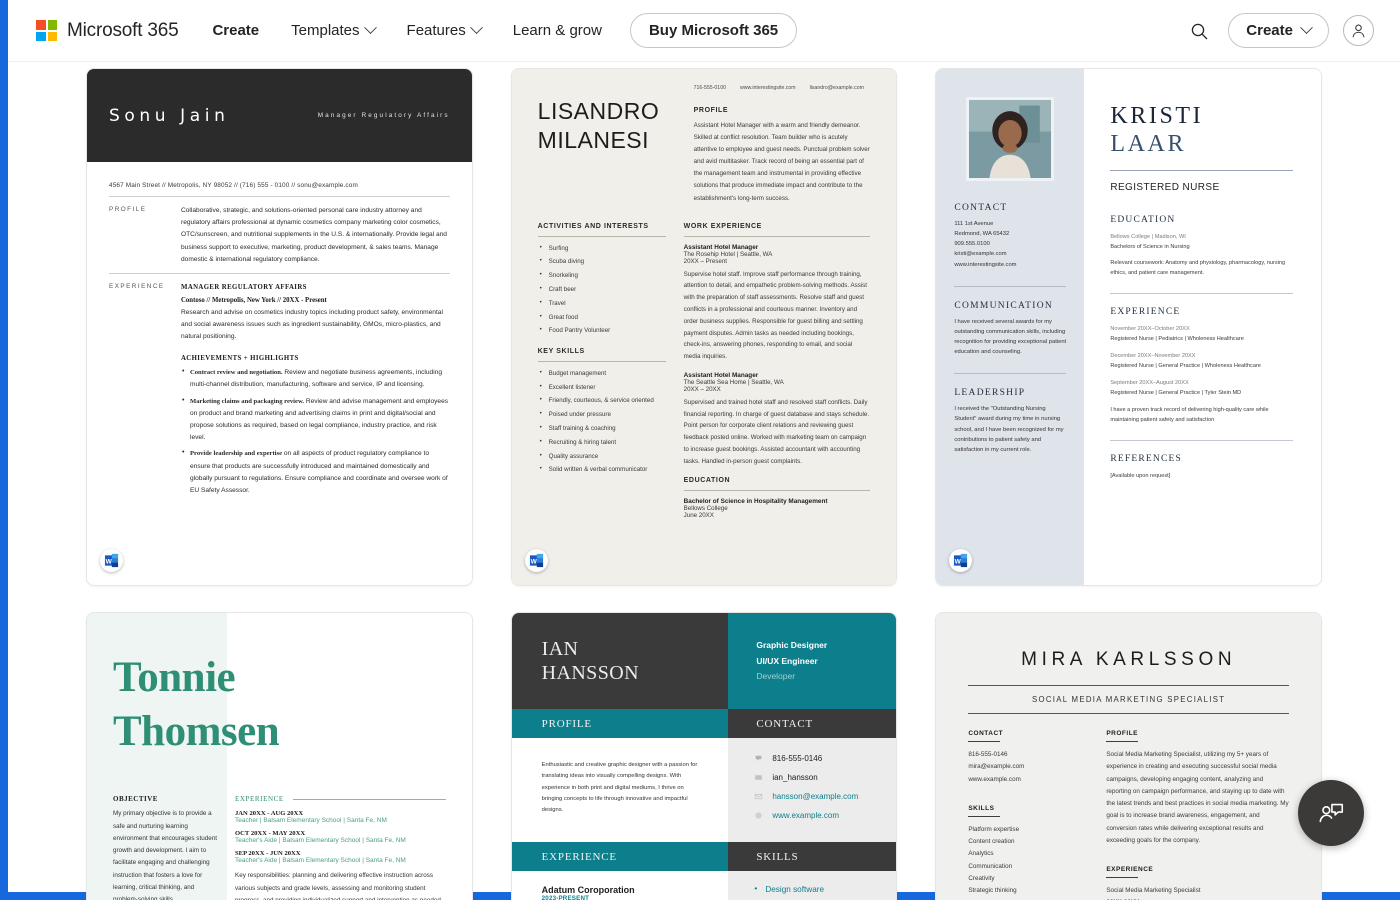 This screenshot has height=900, width=1400. I want to click on name-line-2: LAAR, so click(1148, 143).